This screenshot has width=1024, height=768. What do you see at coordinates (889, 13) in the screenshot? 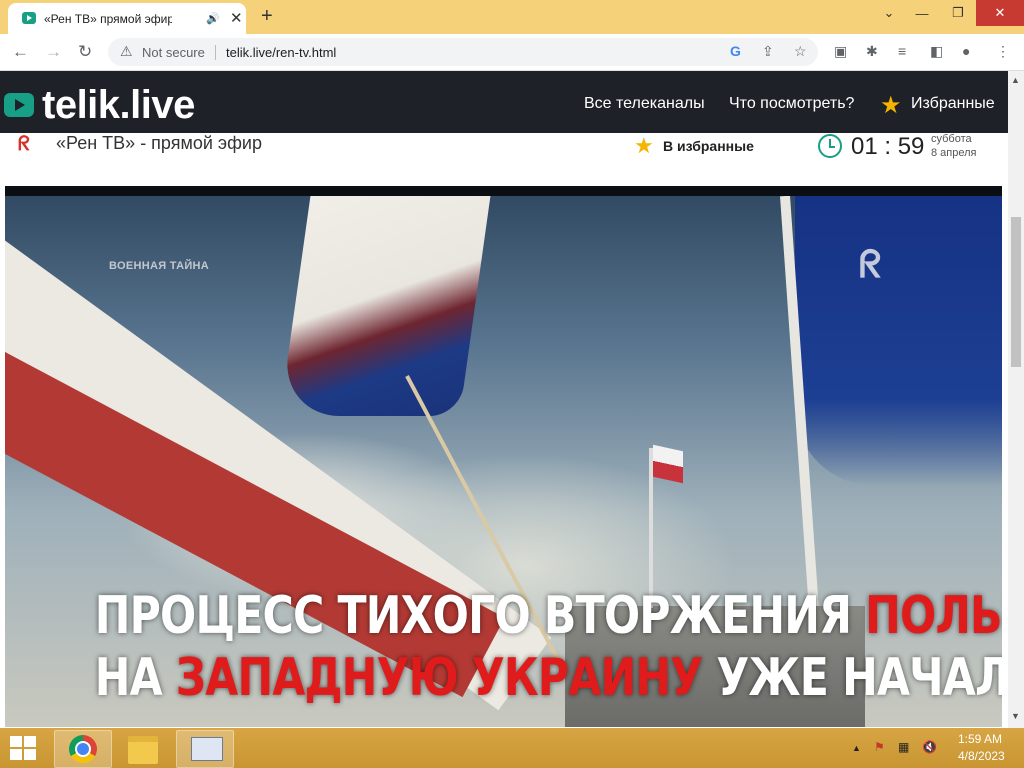
I see `tab-search-button: ⌄` at bounding box center [889, 13].